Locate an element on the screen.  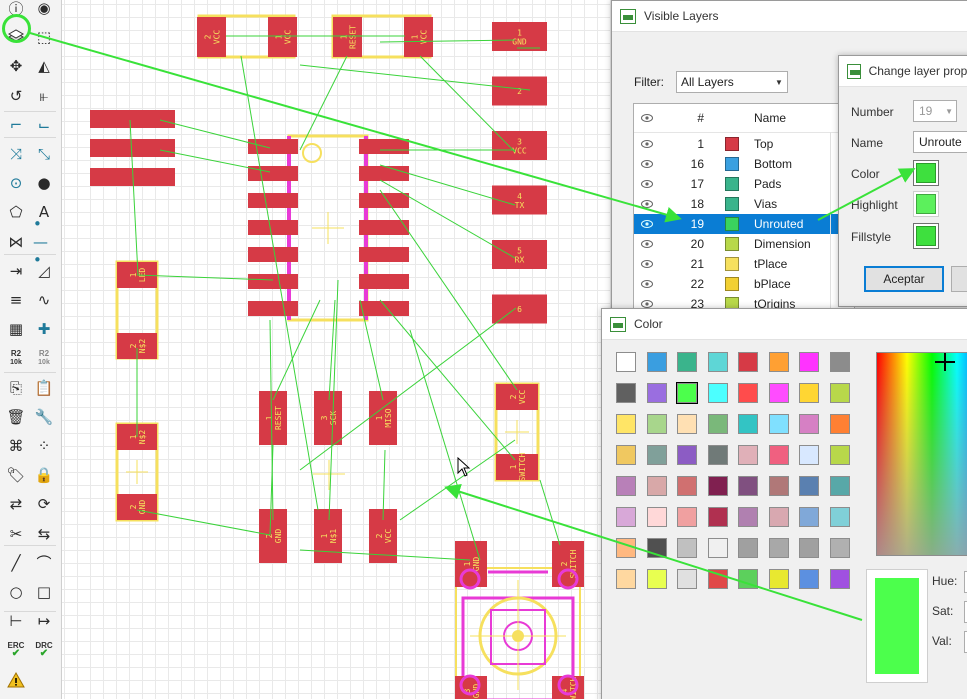
pad: 2VCC is located at coordinates (211, 37).